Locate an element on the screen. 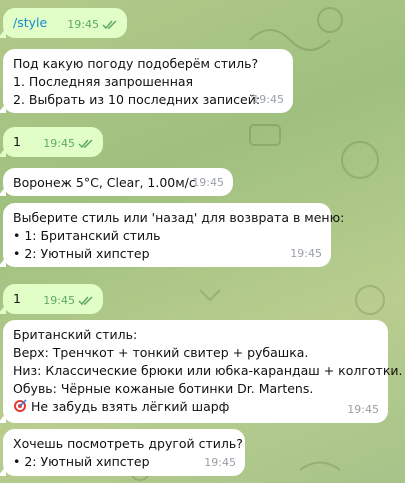 The image size is (405, 483). message-text-line: 2. Выбрать из 10 последних записей: is located at coordinates (137, 99).